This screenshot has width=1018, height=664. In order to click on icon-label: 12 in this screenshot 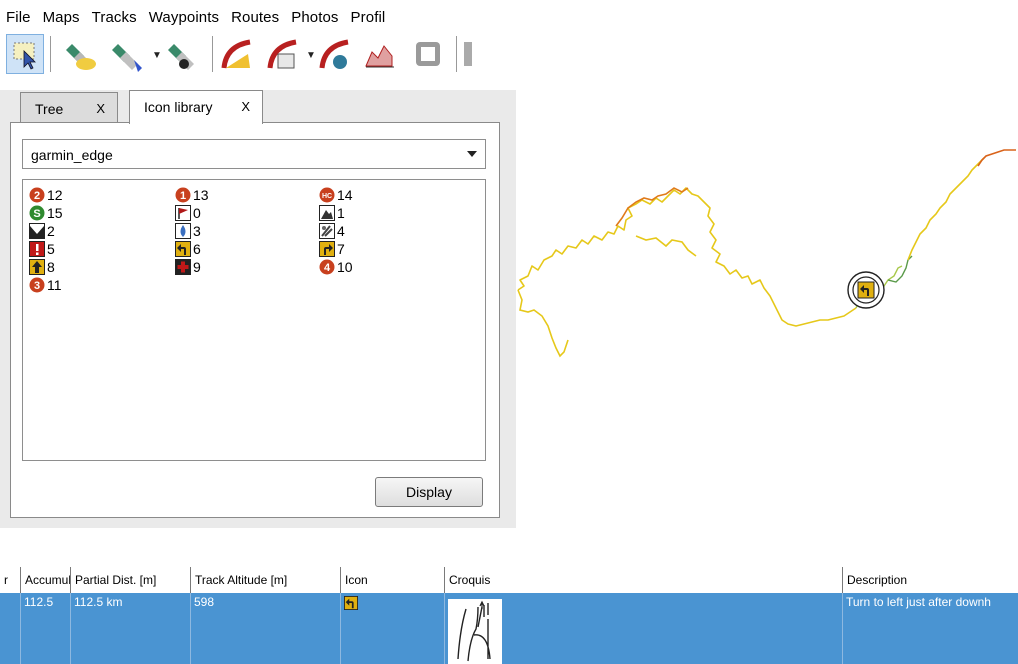, I will do `click(55, 195)`.